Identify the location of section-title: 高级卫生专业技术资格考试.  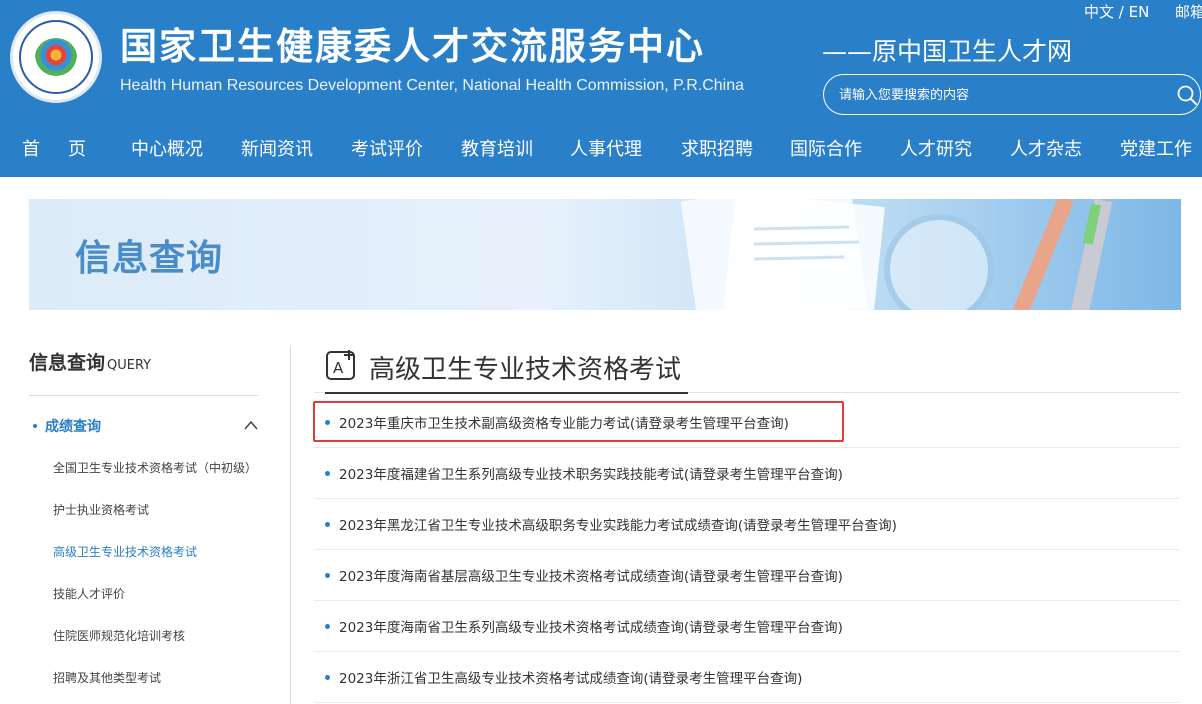
(525, 370).